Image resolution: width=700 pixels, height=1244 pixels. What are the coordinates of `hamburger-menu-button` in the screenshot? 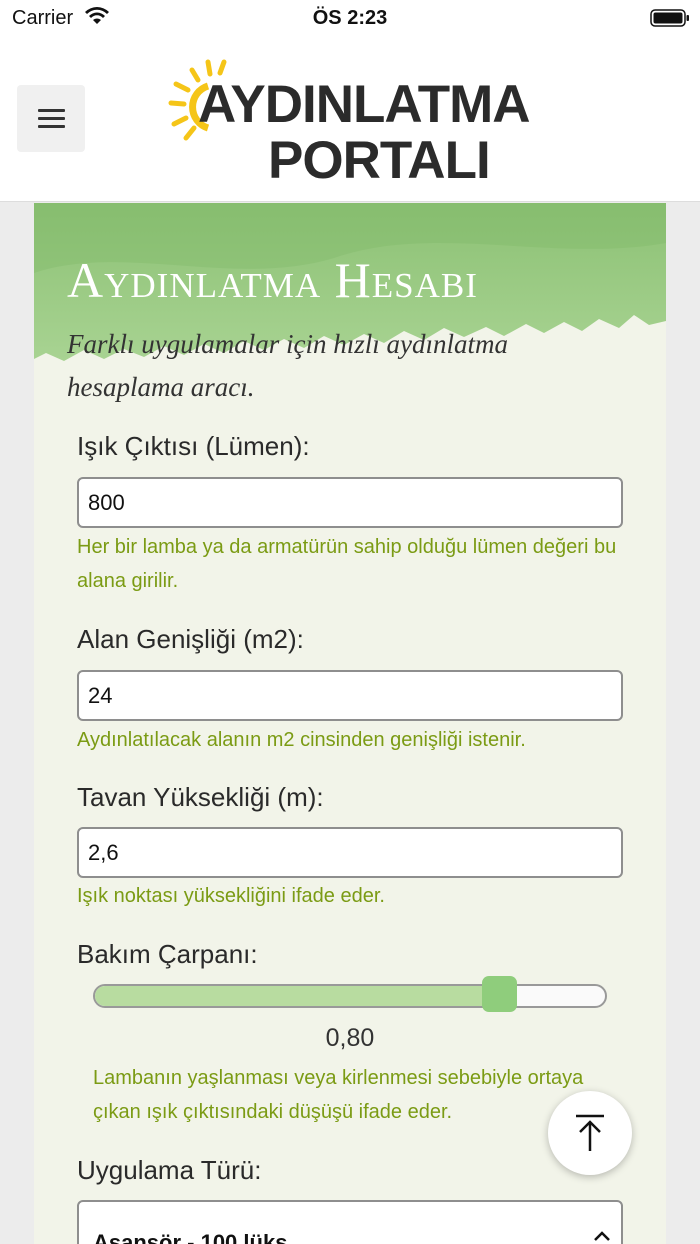 It's located at (51, 118).